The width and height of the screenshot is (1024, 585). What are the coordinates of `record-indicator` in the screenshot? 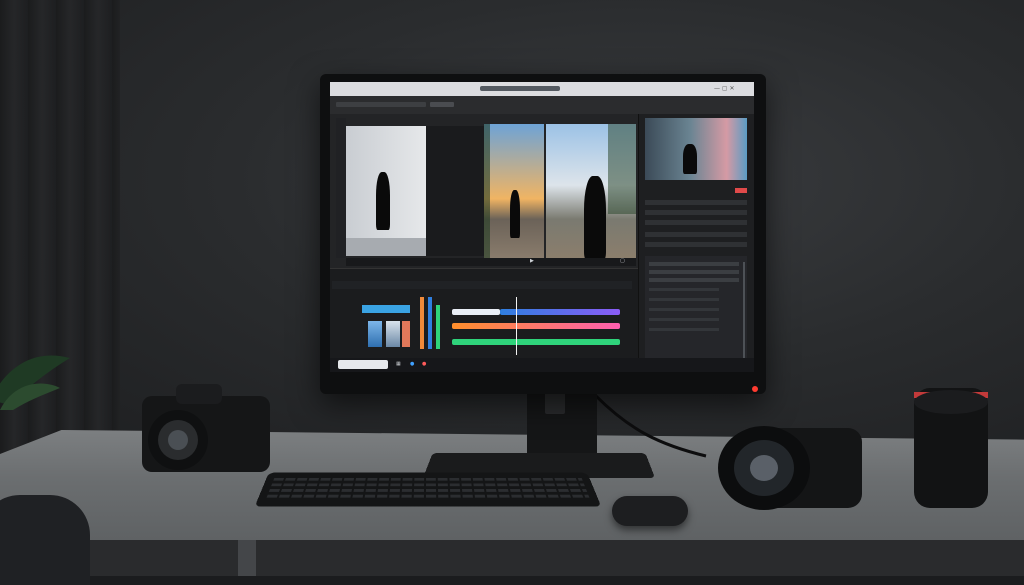 It's located at (741, 190).